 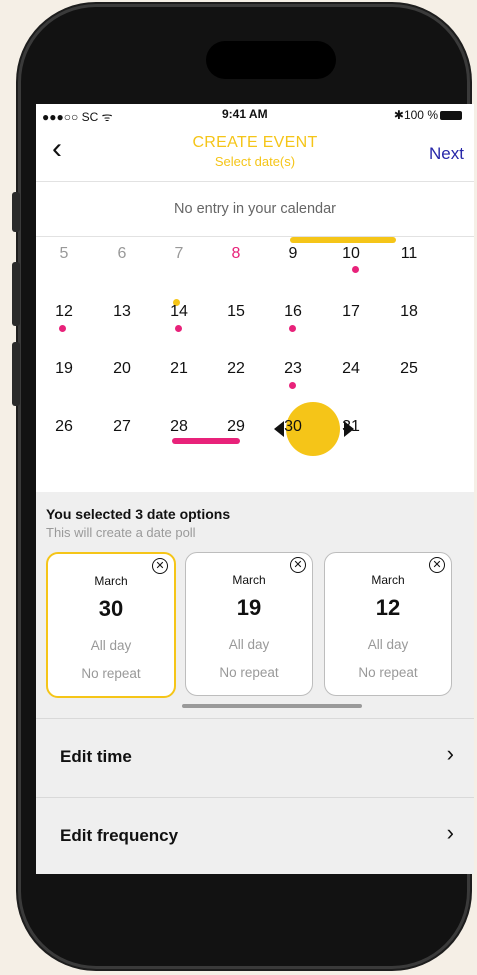 I want to click on calendar-day: 26, so click(x=64, y=427).